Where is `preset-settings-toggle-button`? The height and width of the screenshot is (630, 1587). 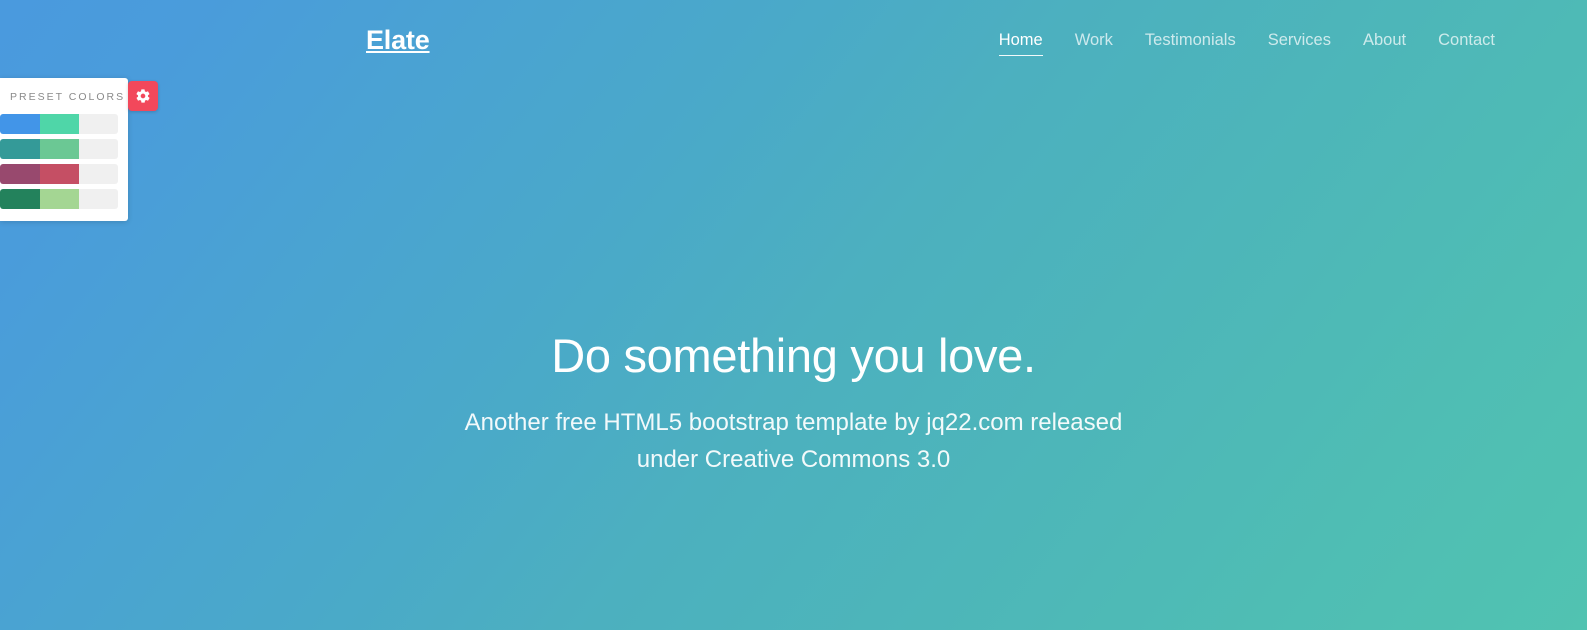 preset-settings-toggle-button is located at coordinates (143, 96).